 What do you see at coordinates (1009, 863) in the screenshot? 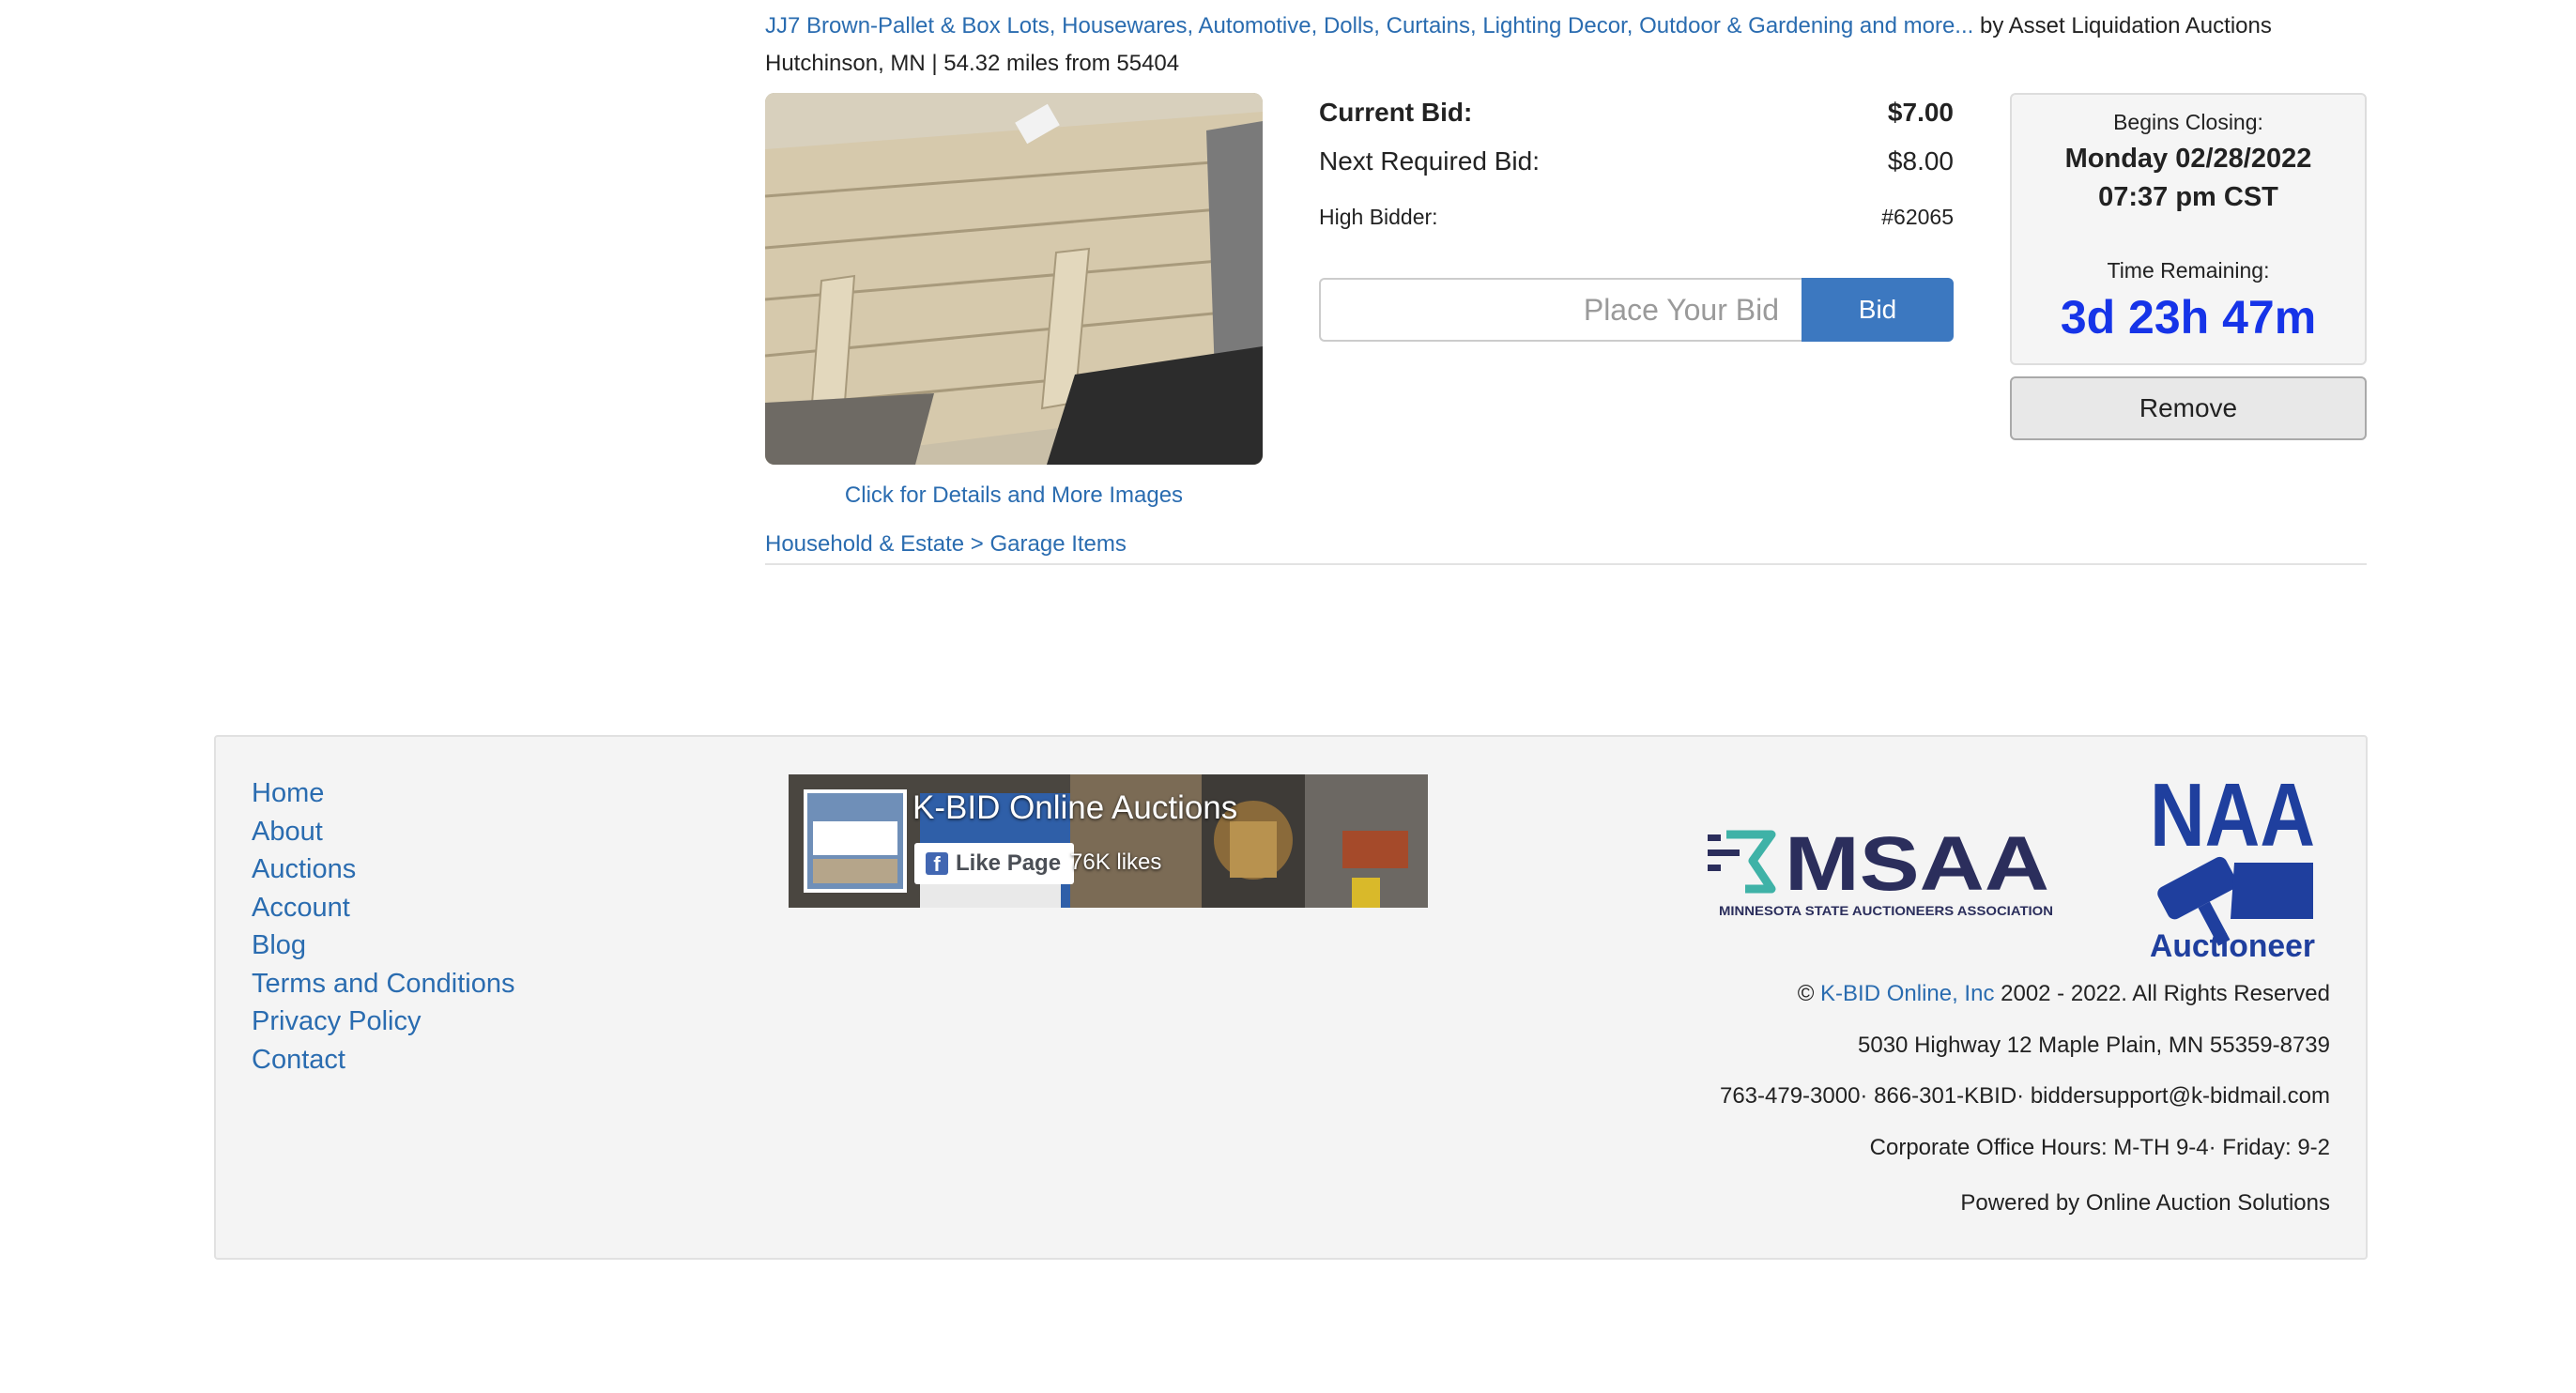
I see `like-page-label: Like Page` at bounding box center [1009, 863].